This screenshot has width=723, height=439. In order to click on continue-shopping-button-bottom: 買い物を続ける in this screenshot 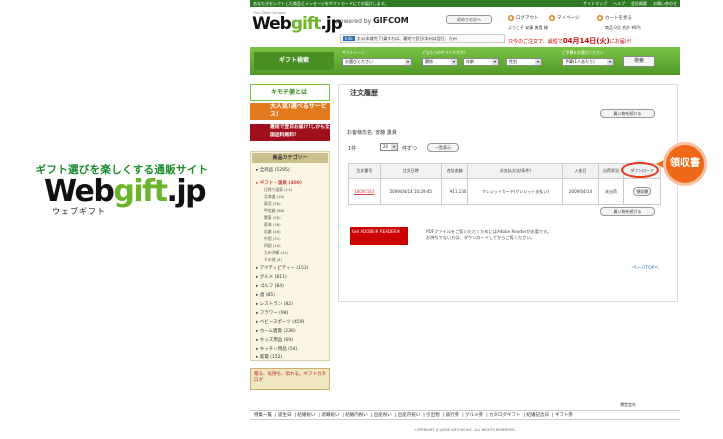, I will do `click(627, 211)`.